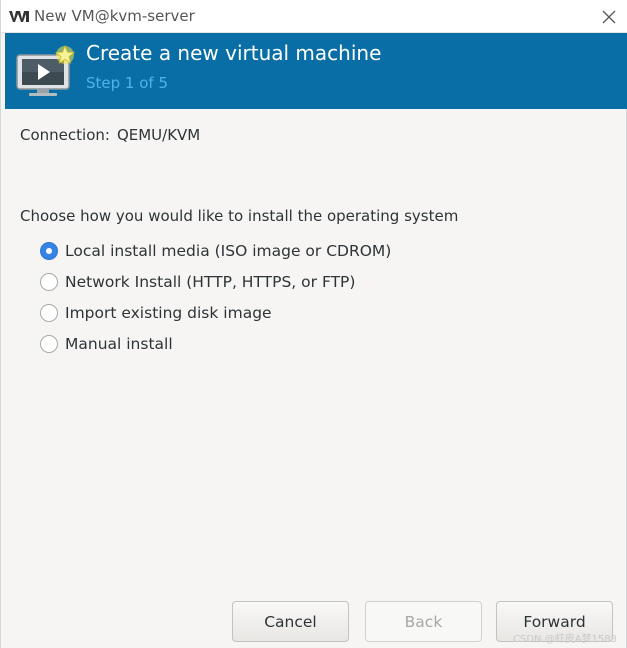 Image resolution: width=627 pixels, height=648 pixels. Describe the element at coordinates (228, 251) in the screenshot. I see `radio-label: Local install media (ISO image or CDROM)` at that location.